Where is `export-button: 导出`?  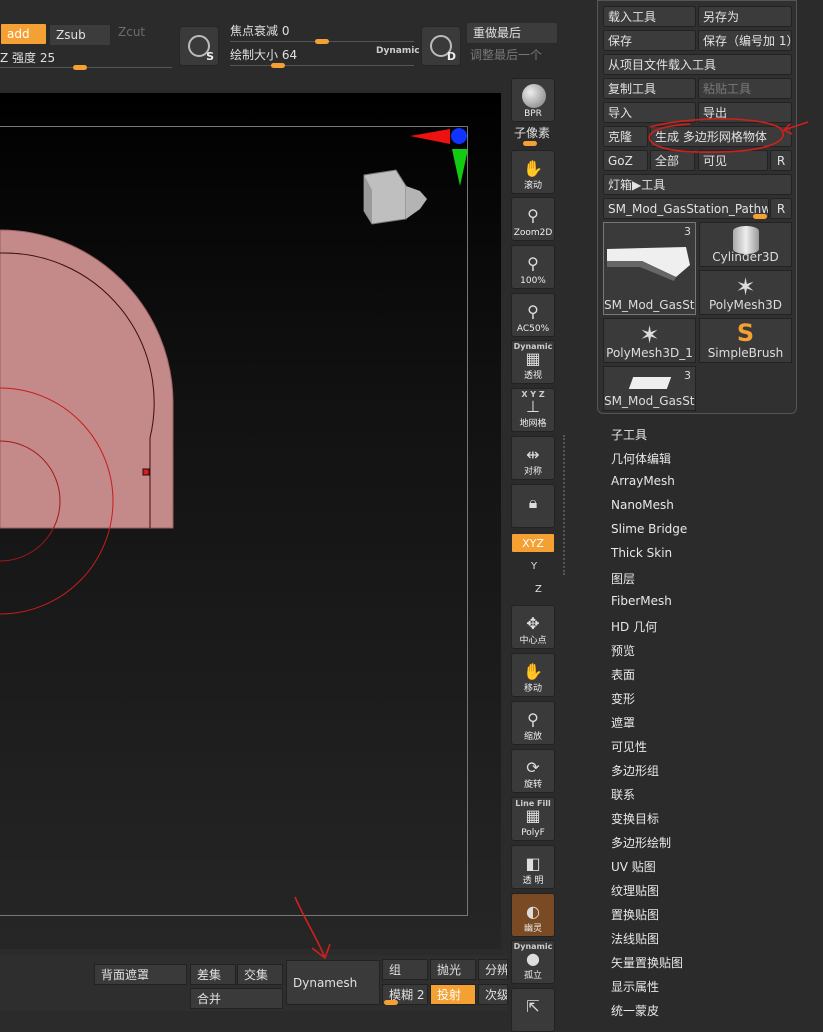 export-button: 导出 is located at coordinates (745, 112).